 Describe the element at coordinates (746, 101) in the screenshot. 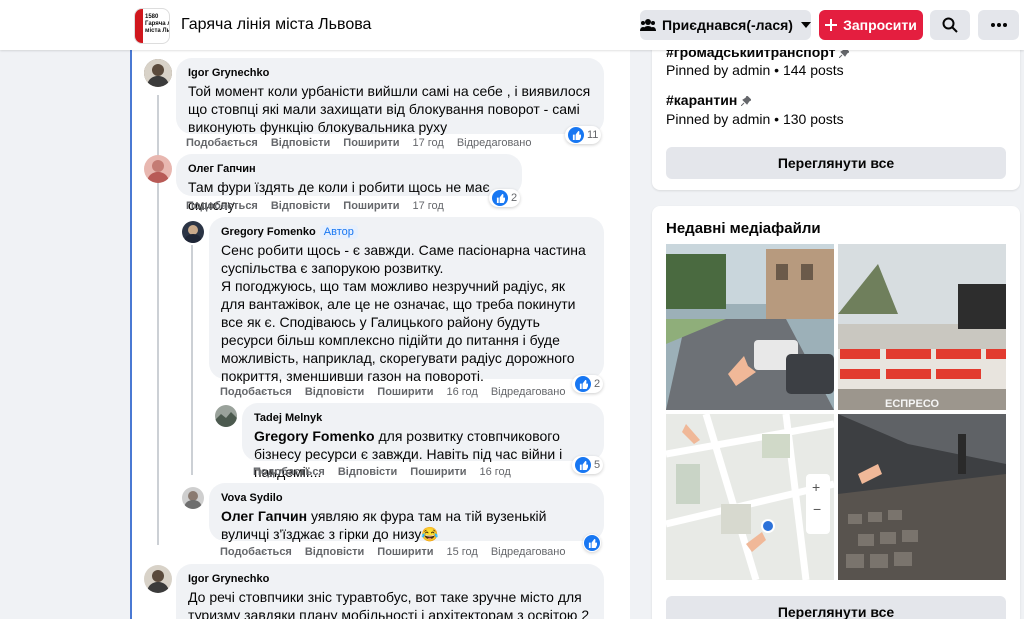

I see `pin-icon` at that location.